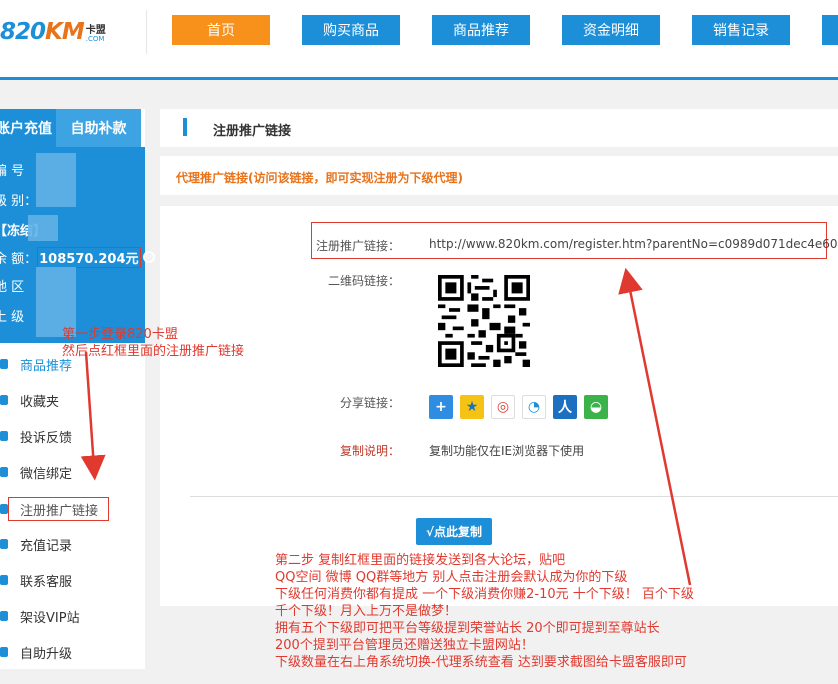 The width and height of the screenshot is (838, 684). Describe the element at coordinates (481, 30) in the screenshot. I see `nav-recommend: 商品推荐` at that location.